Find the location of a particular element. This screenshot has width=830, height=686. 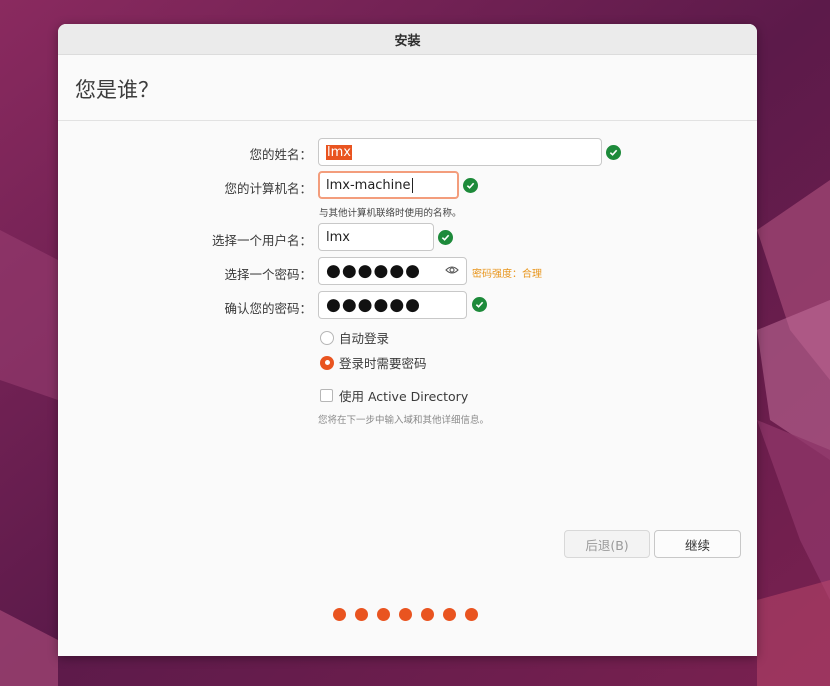

computer-name-input: lmx-machine is located at coordinates (388, 185).